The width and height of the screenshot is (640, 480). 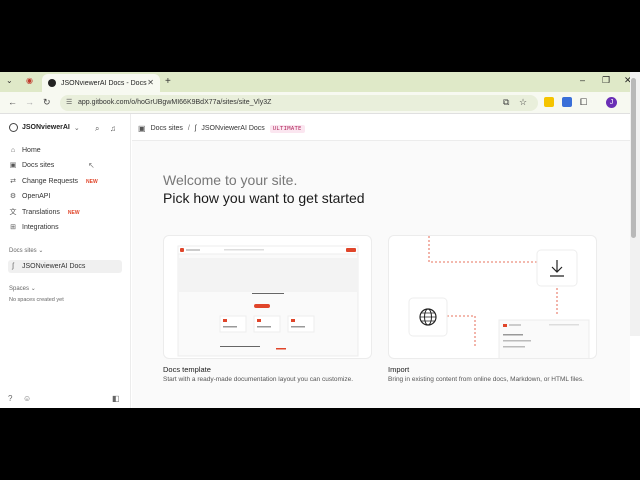 What do you see at coordinates (582, 80) in the screenshot?
I see `minimize-icon: –` at bounding box center [582, 80].